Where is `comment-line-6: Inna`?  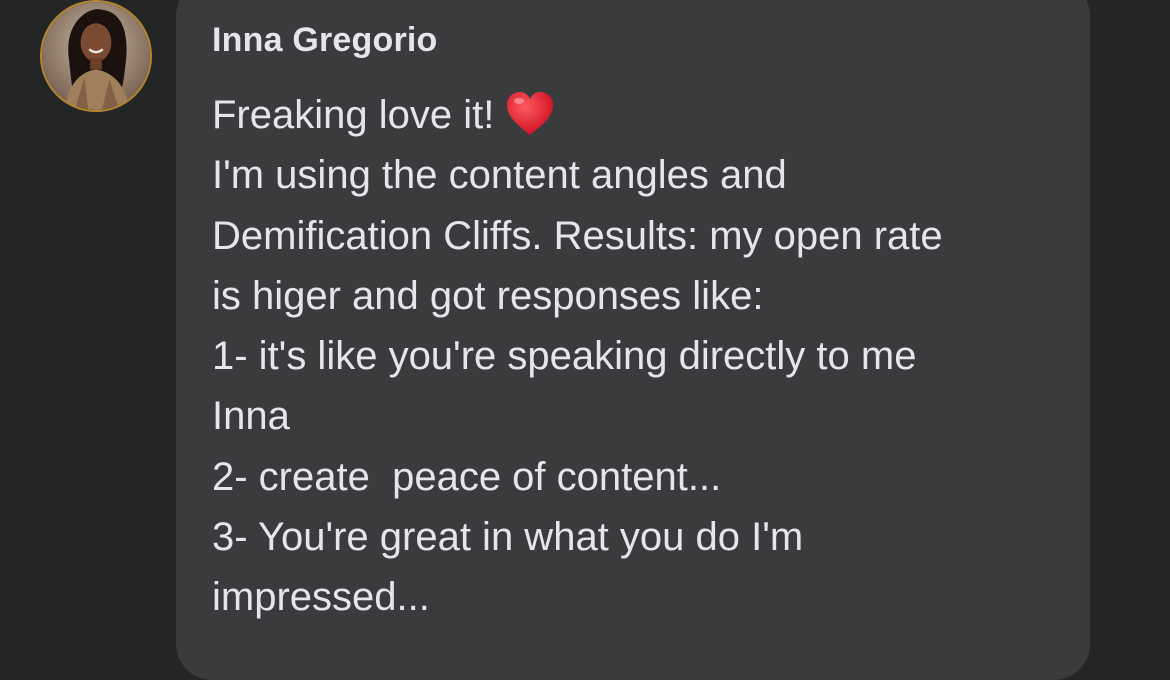 comment-line-6: Inna is located at coordinates (251, 416).